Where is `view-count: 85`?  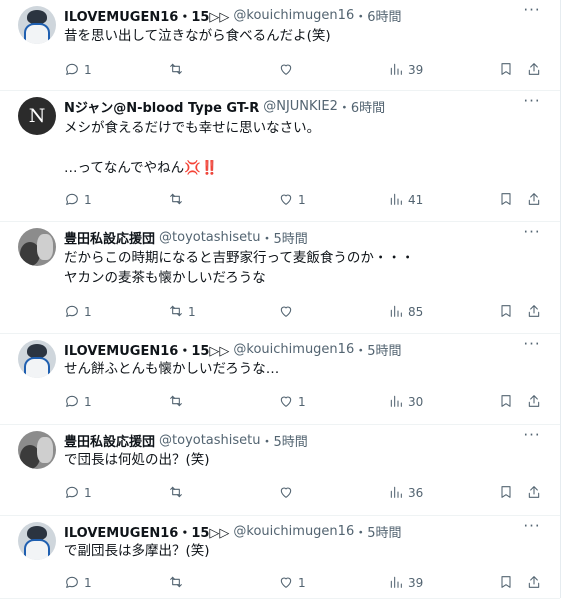 view-count: 85 is located at coordinates (416, 312).